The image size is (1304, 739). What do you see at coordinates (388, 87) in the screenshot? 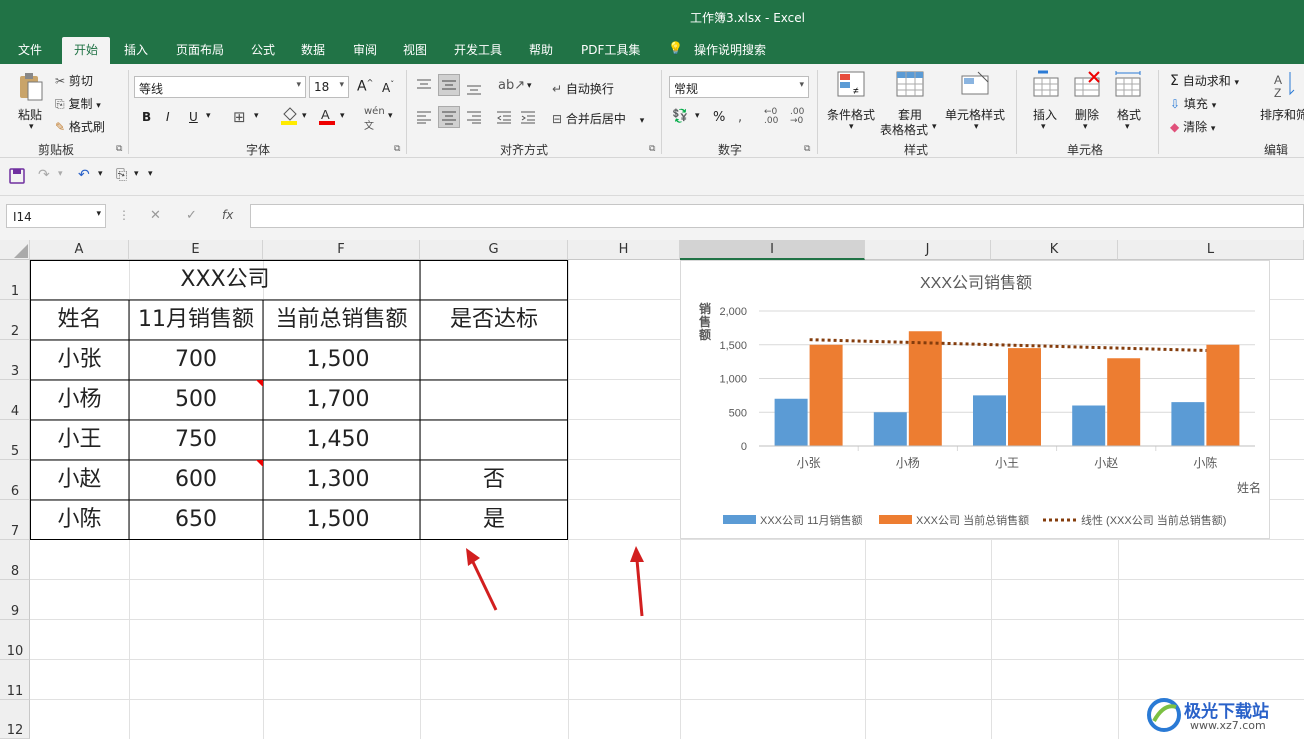
I see `decrease-font-button: Aˇ` at bounding box center [388, 87].